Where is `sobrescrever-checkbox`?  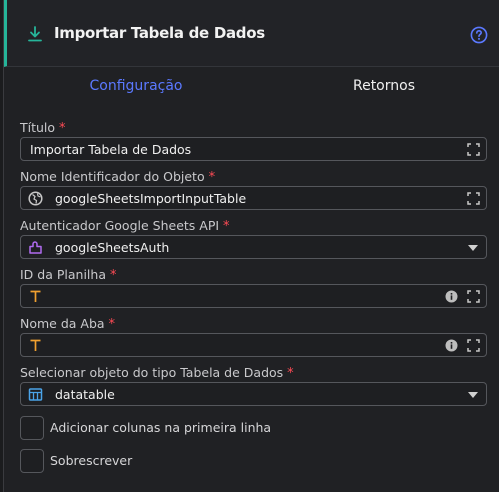
sobrescrever-checkbox is located at coordinates (32, 461).